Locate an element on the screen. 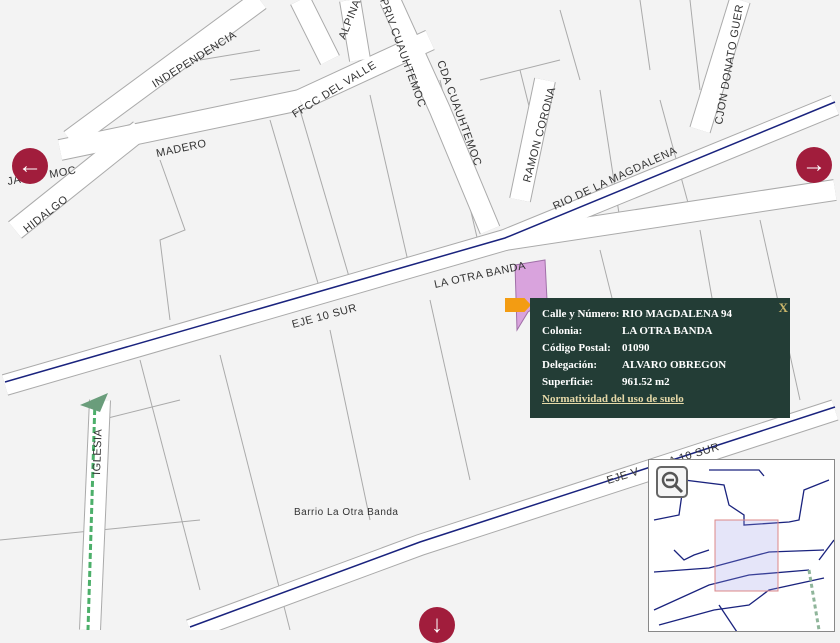 The image size is (840, 643). info-label: Código Postal: is located at coordinates (576, 348).